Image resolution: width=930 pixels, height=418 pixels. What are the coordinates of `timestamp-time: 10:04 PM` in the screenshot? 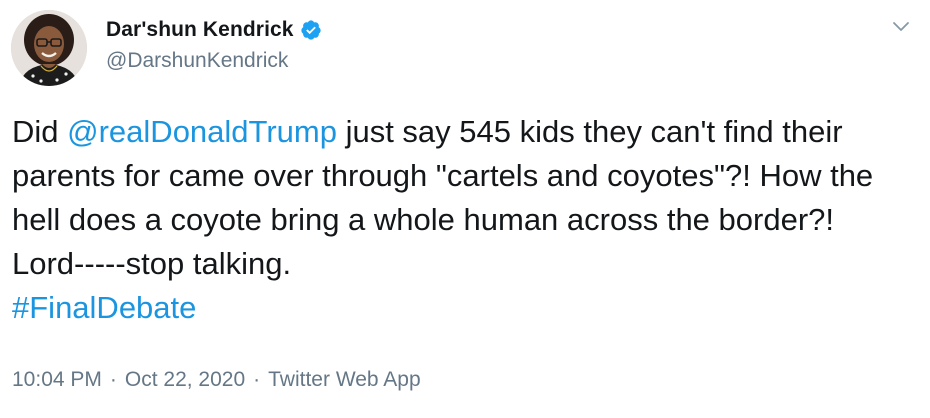 It's located at (57, 380).